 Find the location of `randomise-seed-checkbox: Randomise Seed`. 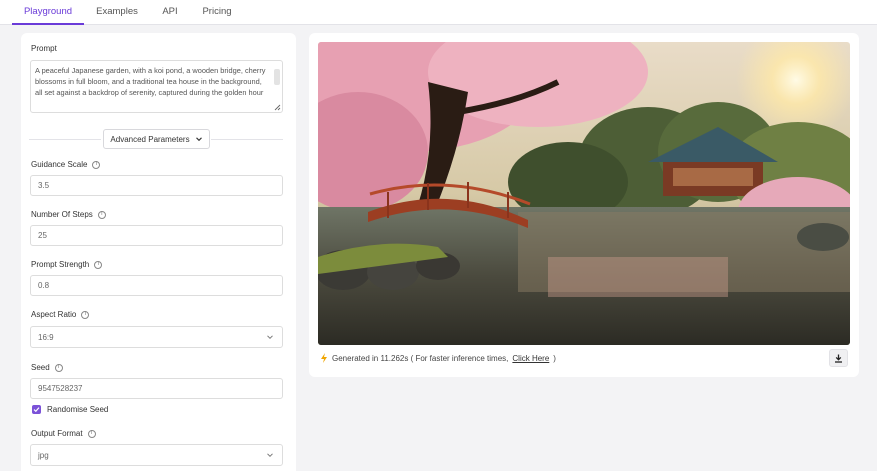

randomise-seed-checkbox: Randomise Seed is located at coordinates (70, 409).